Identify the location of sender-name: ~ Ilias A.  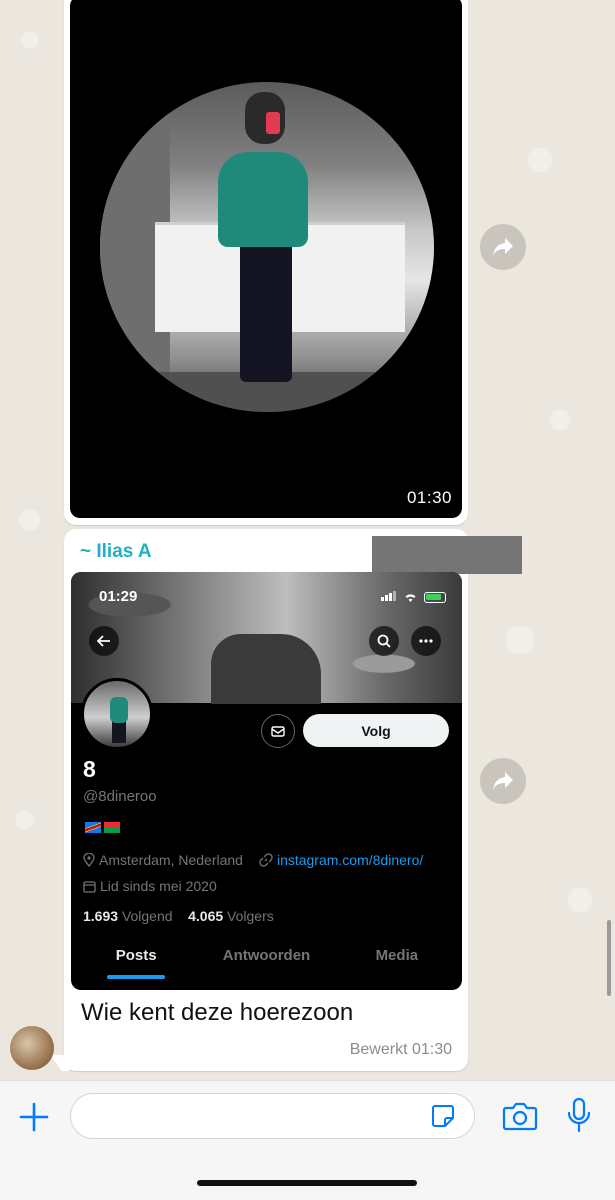
(116, 552).